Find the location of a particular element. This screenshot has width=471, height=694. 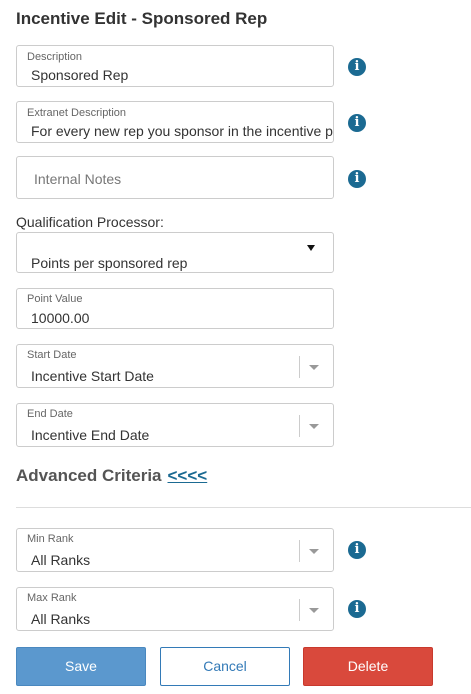

caret-down-icon is located at coordinates (311, 248).